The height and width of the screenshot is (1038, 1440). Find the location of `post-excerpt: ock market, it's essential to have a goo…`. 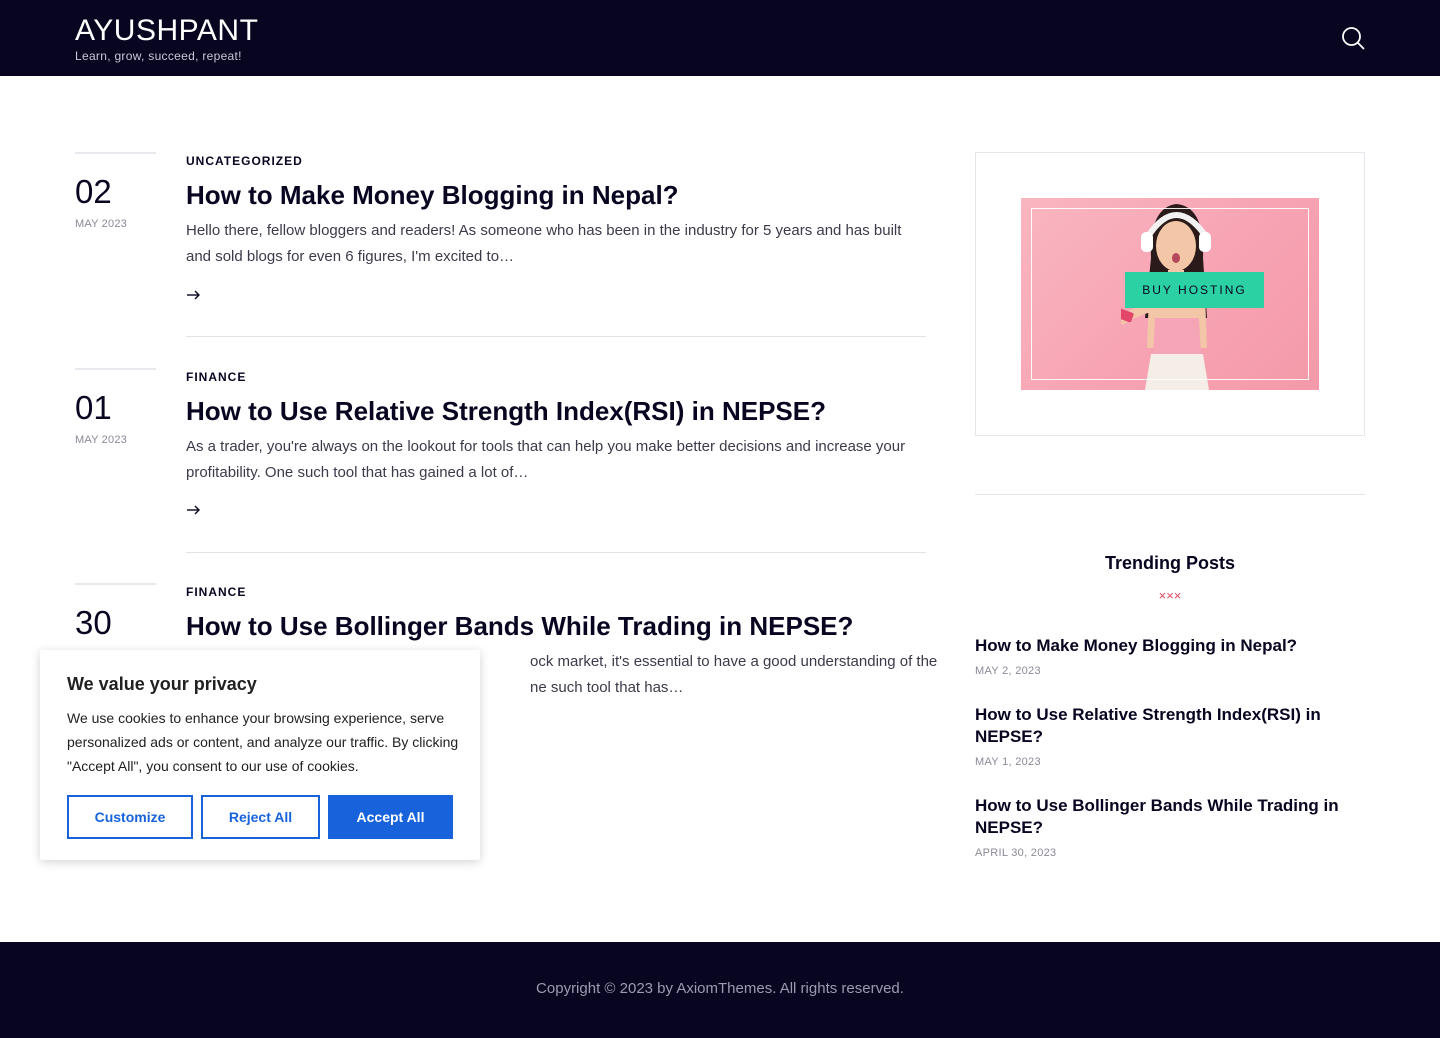

post-excerpt: ock market, it's essential to have a goo… is located at coordinates (755, 675).